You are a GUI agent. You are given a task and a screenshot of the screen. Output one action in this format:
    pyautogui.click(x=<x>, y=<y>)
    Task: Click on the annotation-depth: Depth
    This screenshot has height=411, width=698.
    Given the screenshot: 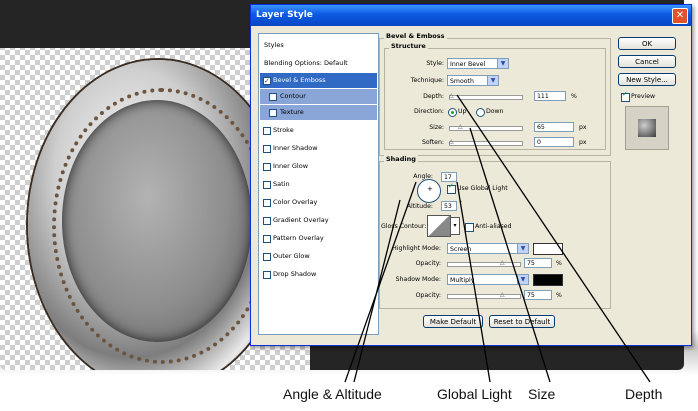 What is the action you would take?
    pyautogui.click(x=644, y=394)
    